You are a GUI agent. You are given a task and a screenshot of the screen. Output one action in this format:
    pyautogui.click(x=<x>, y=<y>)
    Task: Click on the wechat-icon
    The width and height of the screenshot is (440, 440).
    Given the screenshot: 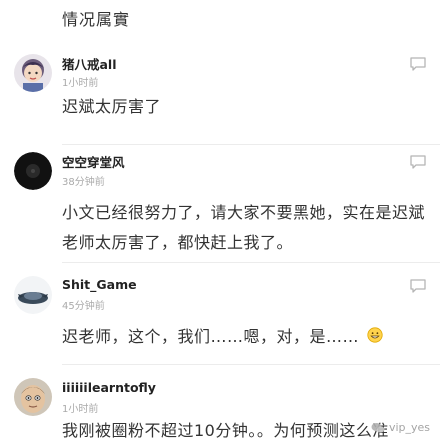 What is the action you would take?
    pyautogui.click(x=378, y=427)
    